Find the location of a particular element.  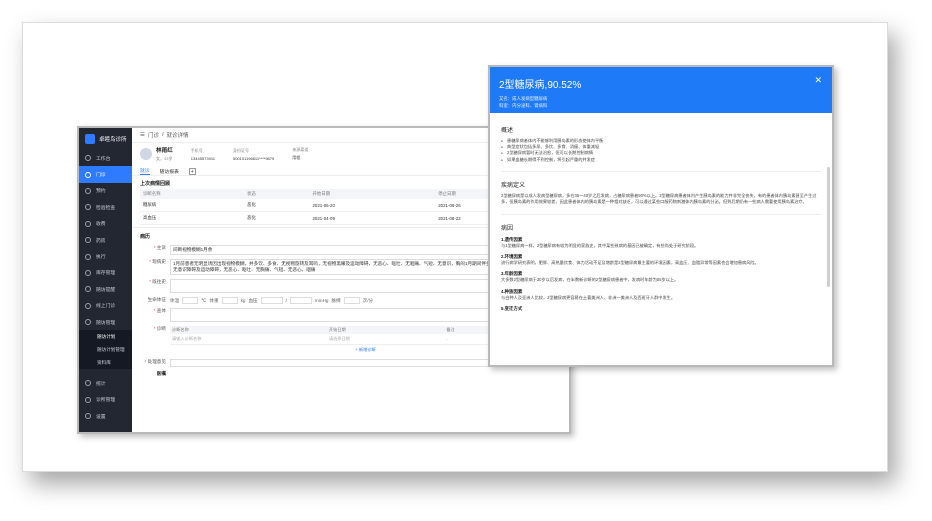

sidebar-item-billing: 收费 is located at coordinates (105, 224).